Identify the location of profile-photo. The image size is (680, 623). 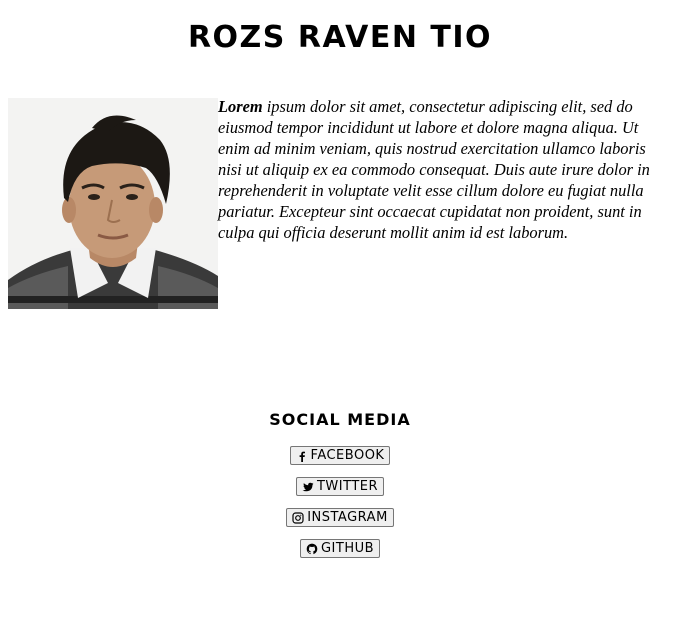
(113, 203).